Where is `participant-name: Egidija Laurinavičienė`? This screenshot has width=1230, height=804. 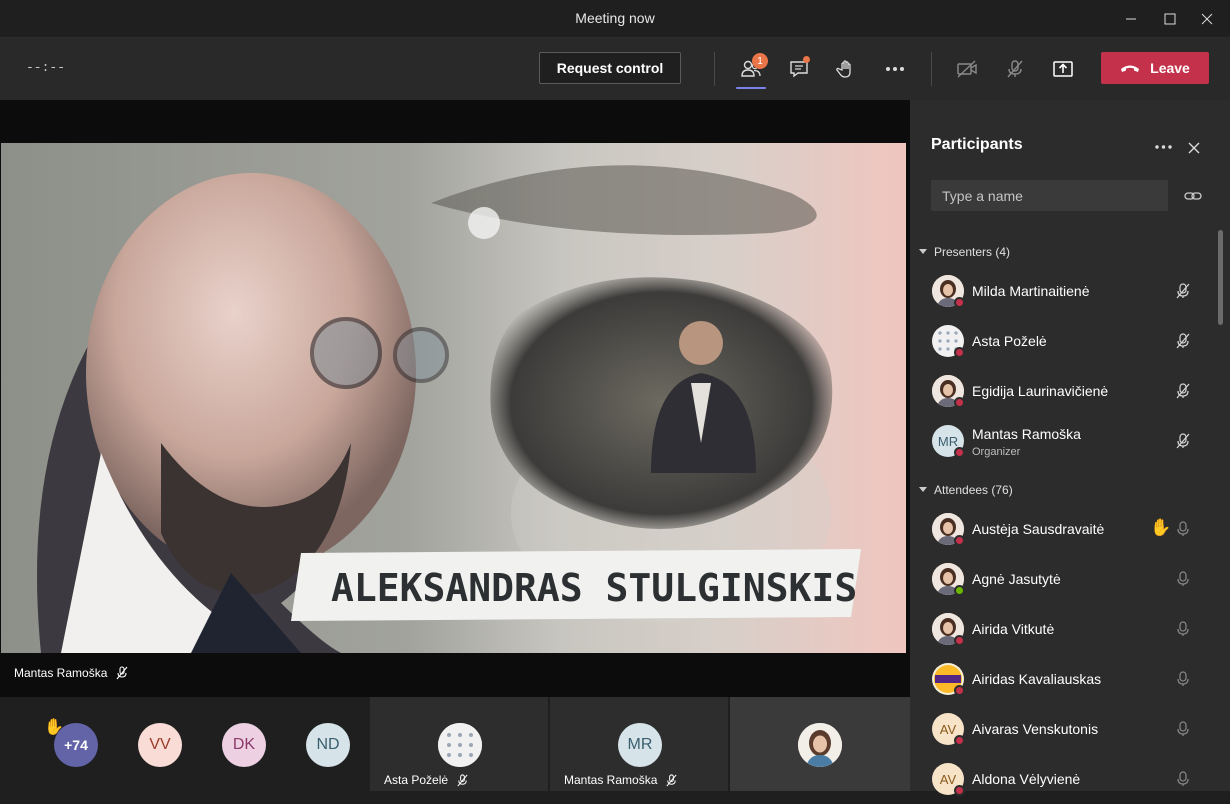
participant-name: Egidija Laurinavičienė is located at coordinates (1040, 391).